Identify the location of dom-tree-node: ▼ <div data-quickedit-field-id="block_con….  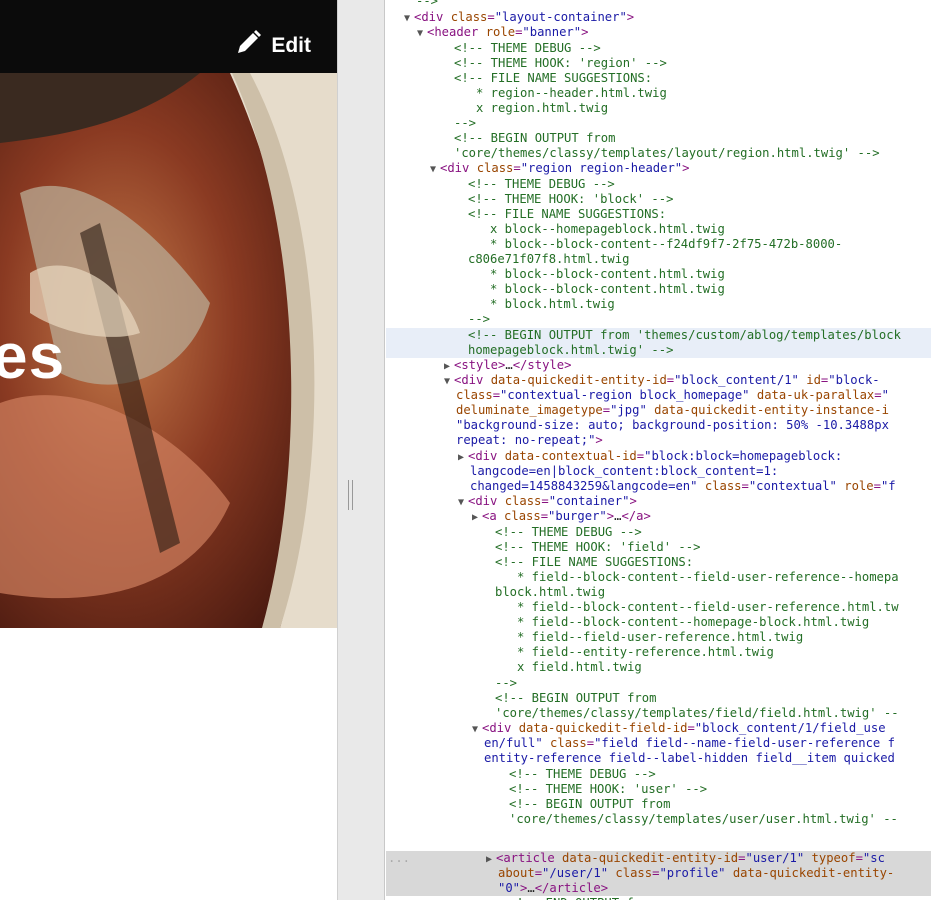
(636, 728).